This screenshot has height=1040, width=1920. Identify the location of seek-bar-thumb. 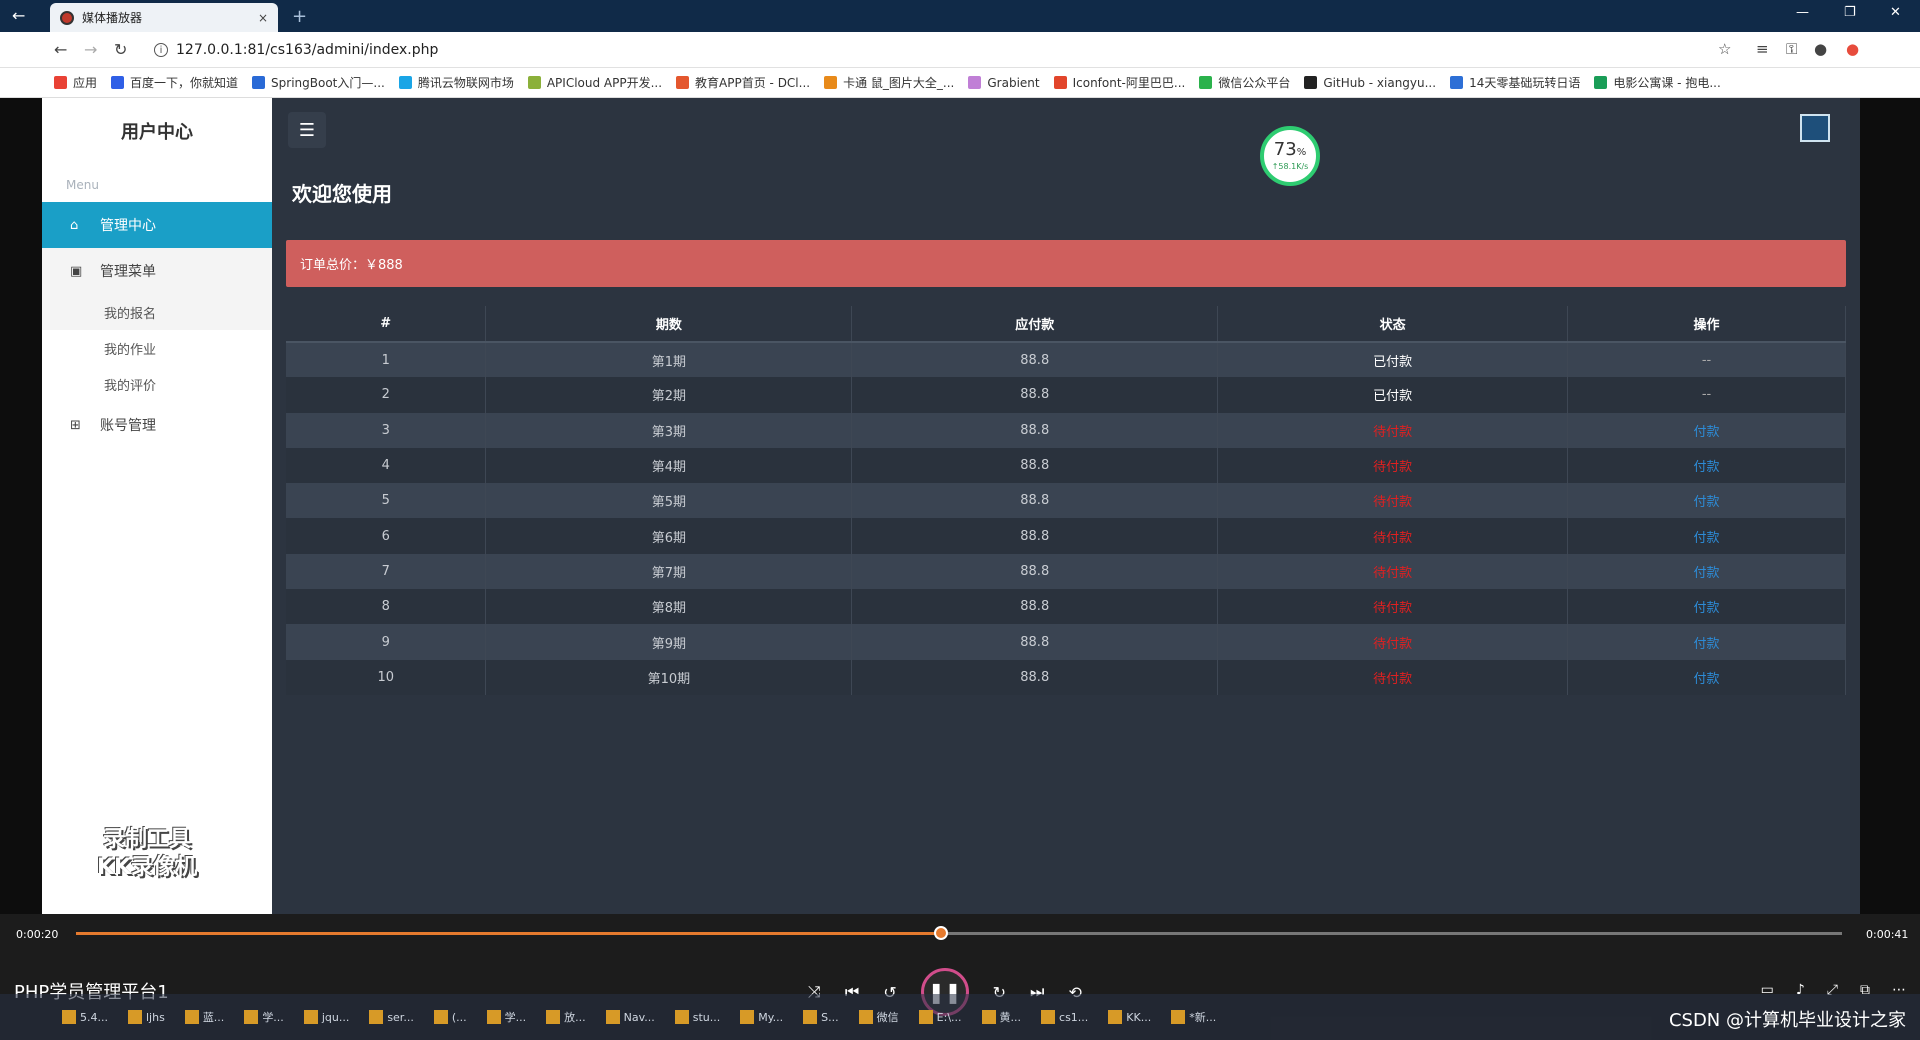
(941, 933).